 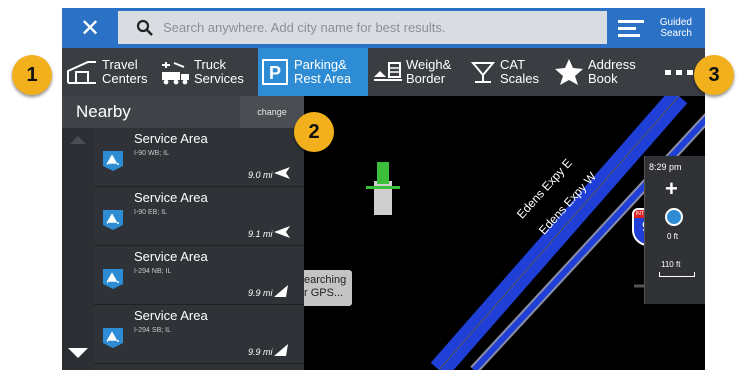 What do you see at coordinates (314, 132) in the screenshot?
I see `callout-2: 2` at bounding box center [314, 132].